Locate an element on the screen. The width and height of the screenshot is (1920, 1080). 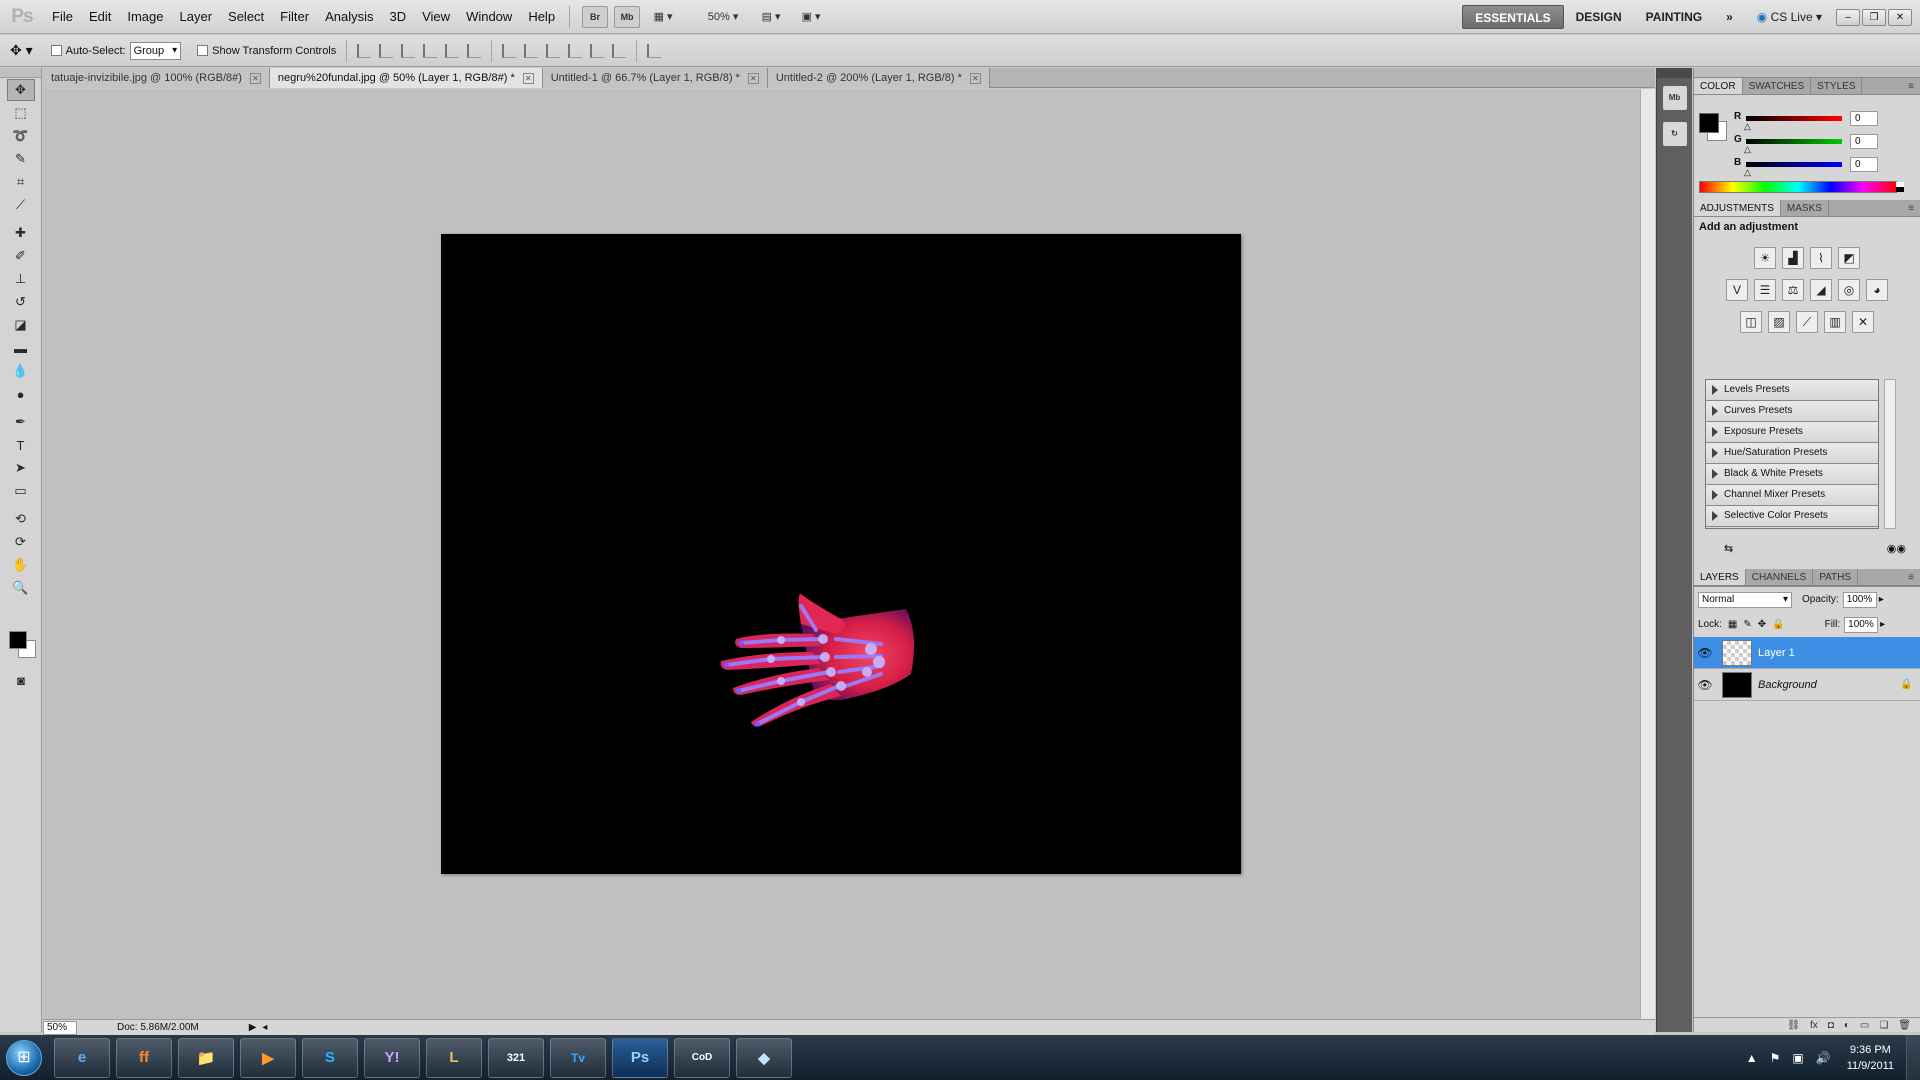
adjustment-layer-icon: ◐ is located at coordinates (1847, 1025).